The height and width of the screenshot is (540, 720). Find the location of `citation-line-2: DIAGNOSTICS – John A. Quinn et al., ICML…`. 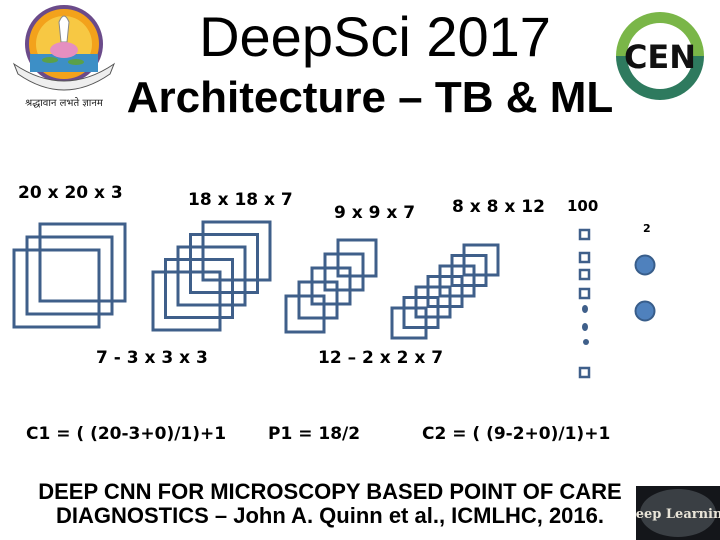

citation-line-2: DIAGNOSTICS – John A. Quinn et al., ICML… is located at coordinates (330, 515).